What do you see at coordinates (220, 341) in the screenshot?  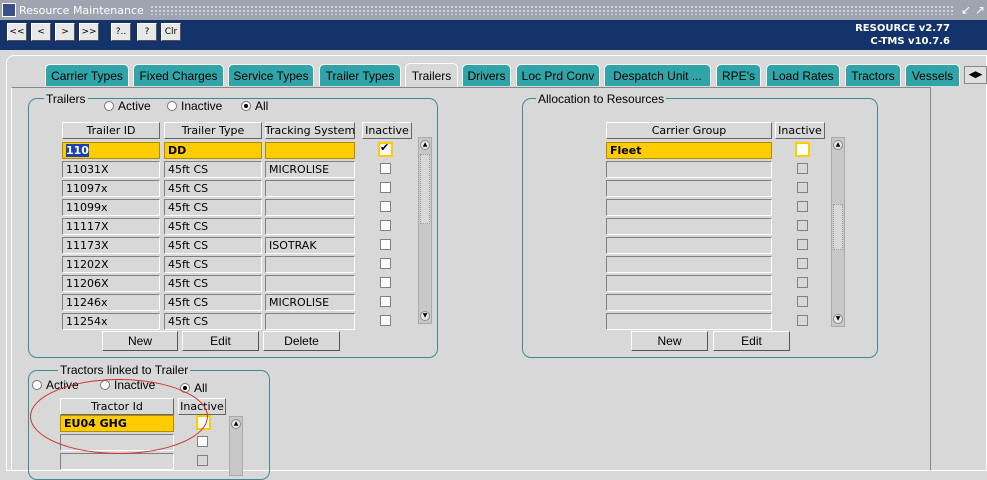 I see `trailers-edit-button: Edit` at bounding box center [220, 341].